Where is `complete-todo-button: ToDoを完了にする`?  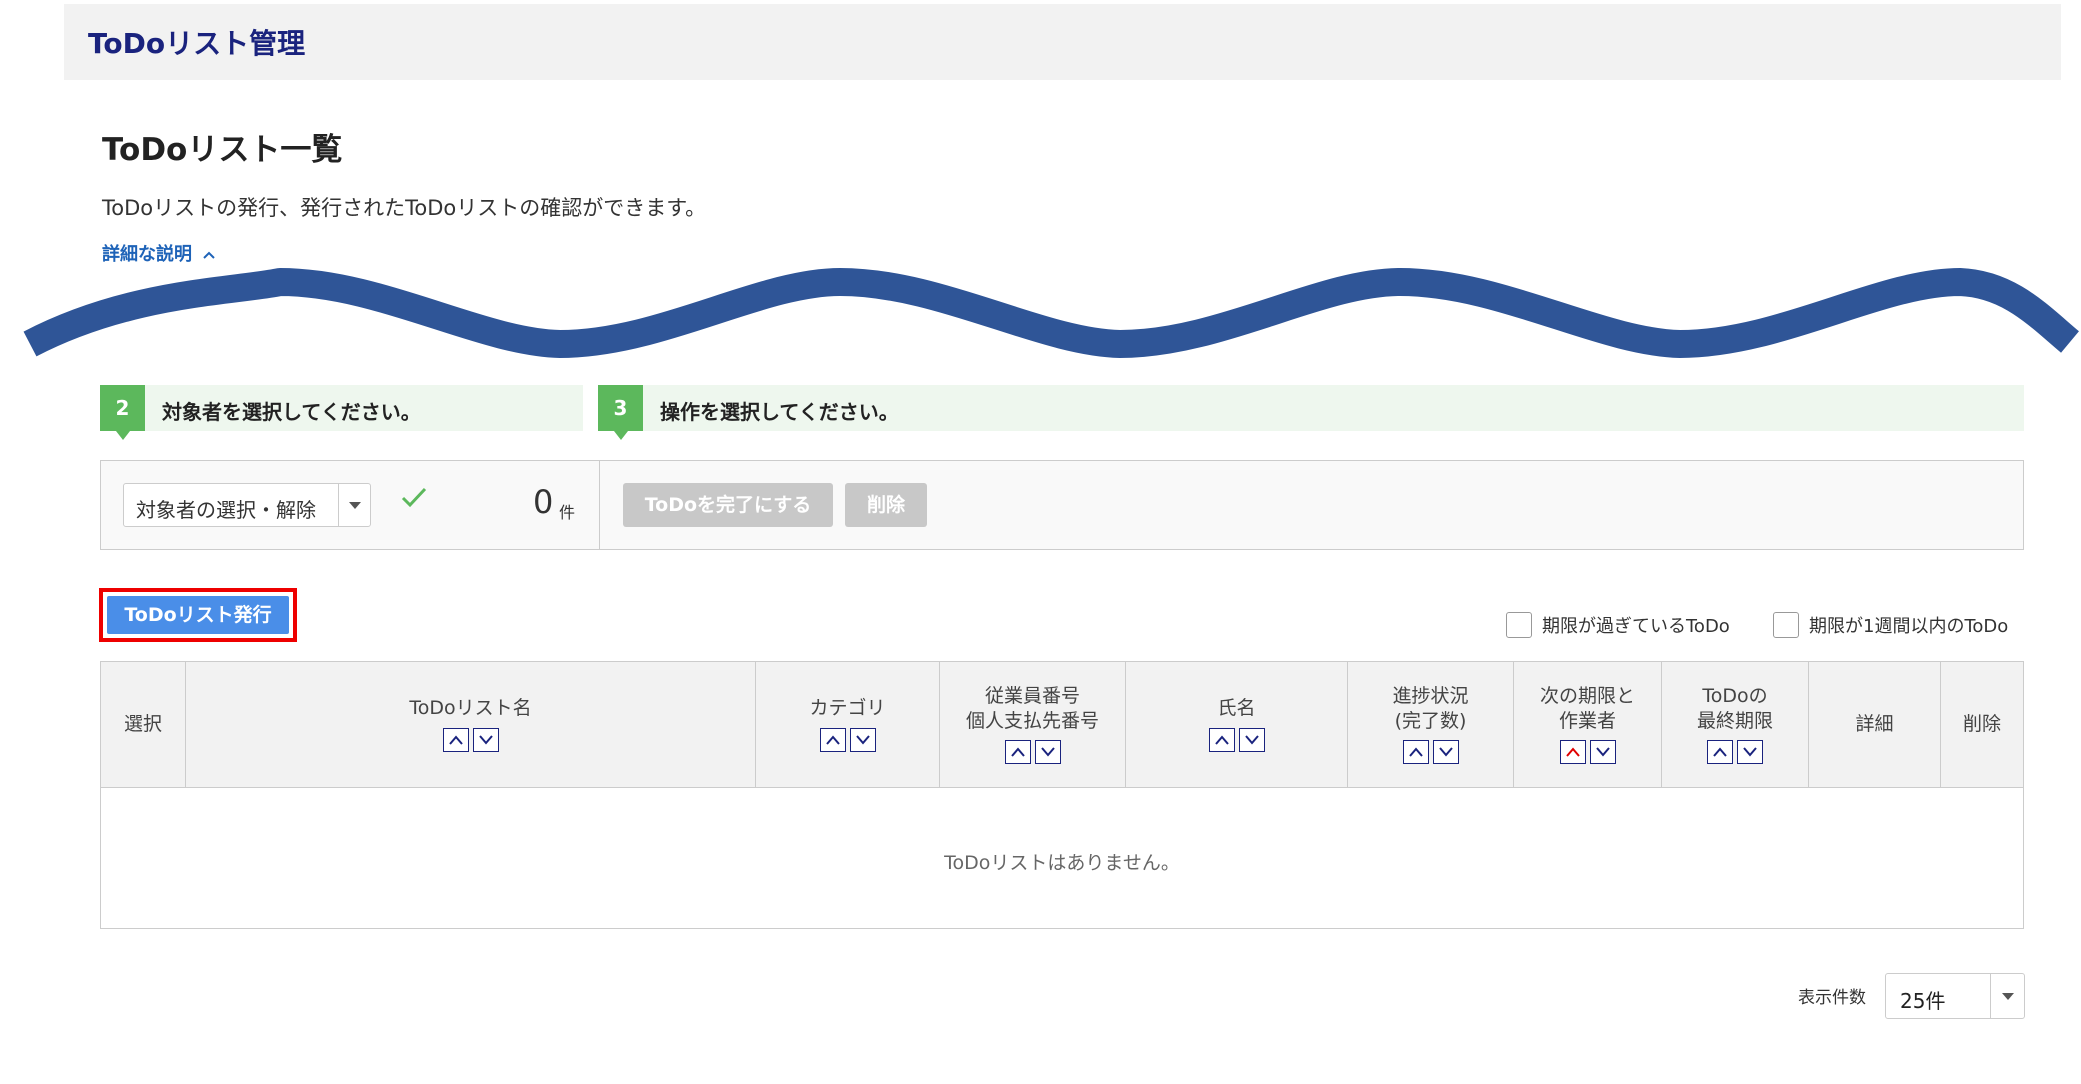 complete-todo-button: ToDoを完了にする is located at coordinates (728, 505).